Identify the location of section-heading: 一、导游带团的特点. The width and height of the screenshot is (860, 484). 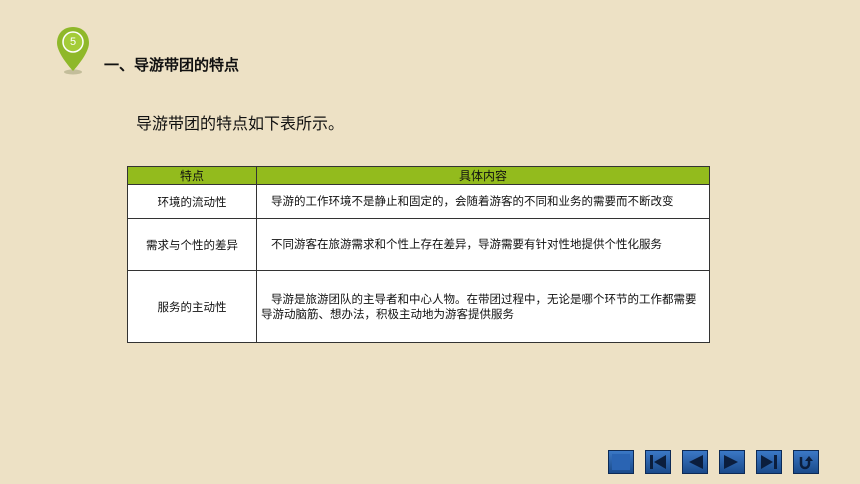
(172, 65).